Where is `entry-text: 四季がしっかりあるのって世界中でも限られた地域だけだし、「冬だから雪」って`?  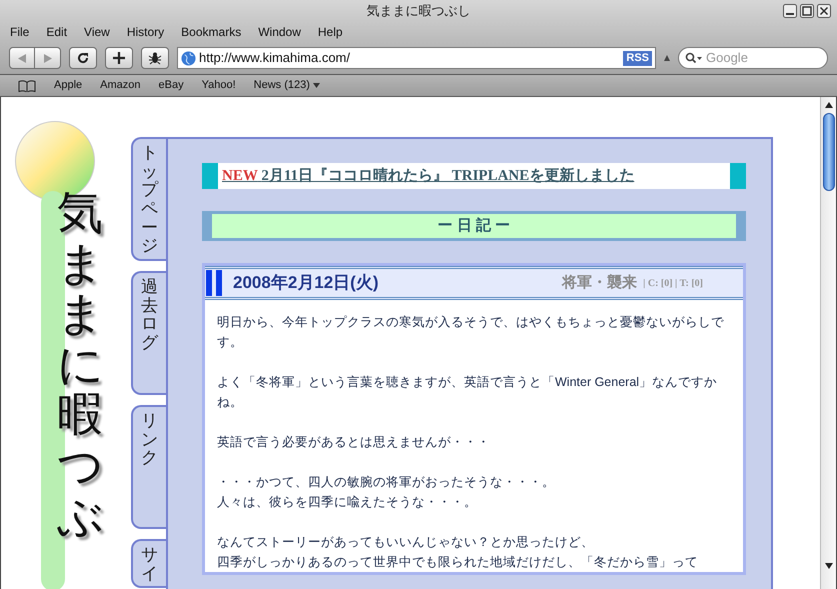
entry-text: 四季がしっかりあるのって世界中でも限られた地域だけだし、「冬だから雪」って is located at coordinates (458, 562).